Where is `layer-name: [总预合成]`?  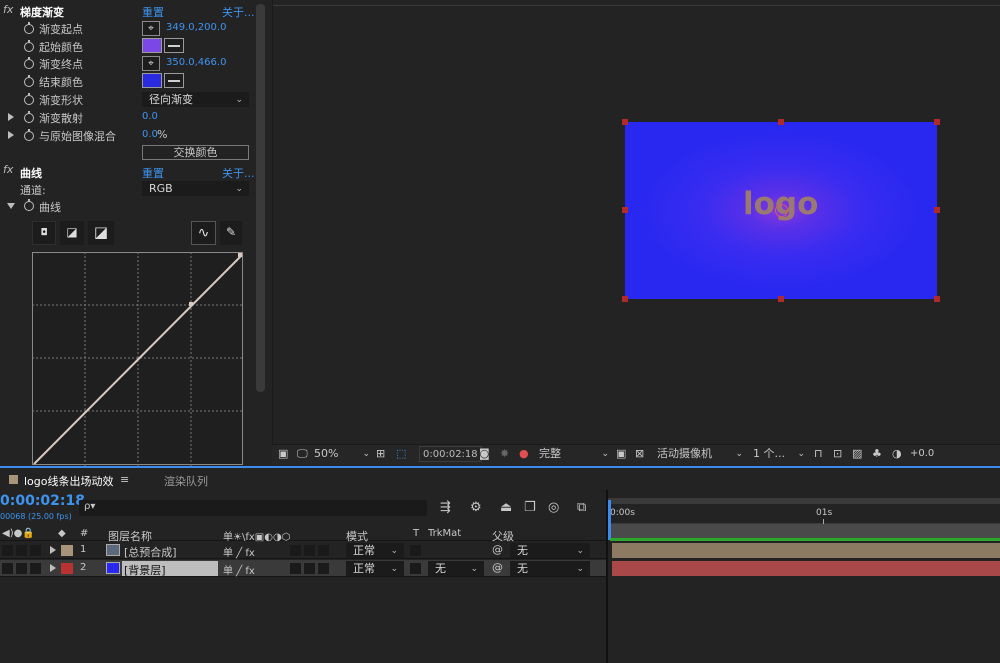 layer-name: [总预合成] is located at coordinates (150, 552).